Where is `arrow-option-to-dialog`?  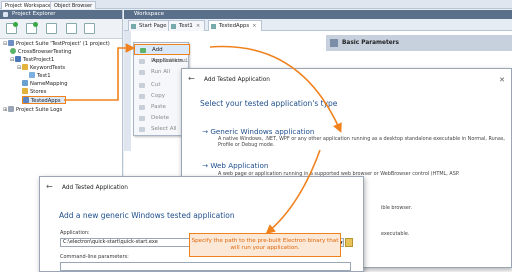 arrow-option-to-dialog is located at coordinates (293, 192).